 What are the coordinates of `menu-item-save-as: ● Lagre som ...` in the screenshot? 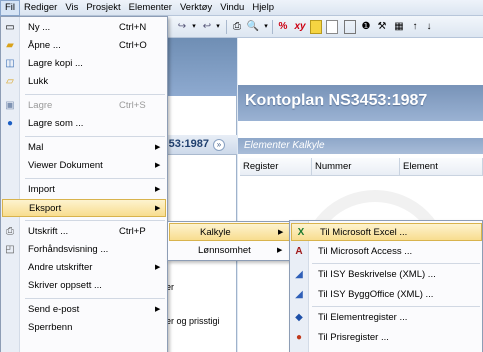 It's located at (84, 124).